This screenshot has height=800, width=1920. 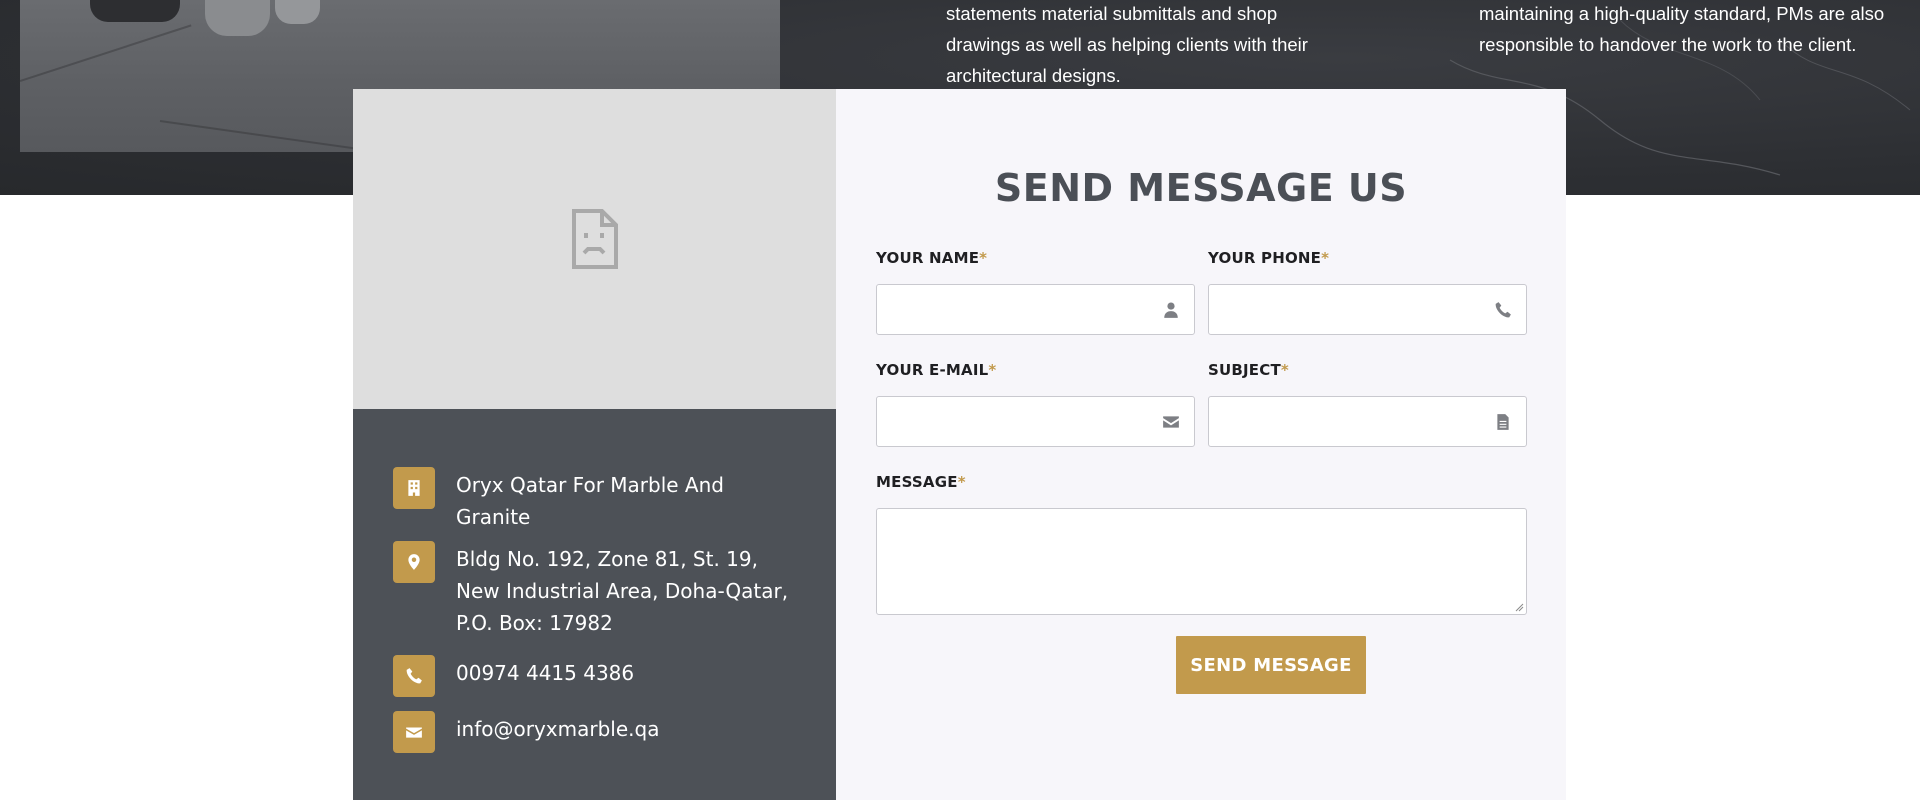 I want to click on map-marker-icon, so click(x=414, y=562).